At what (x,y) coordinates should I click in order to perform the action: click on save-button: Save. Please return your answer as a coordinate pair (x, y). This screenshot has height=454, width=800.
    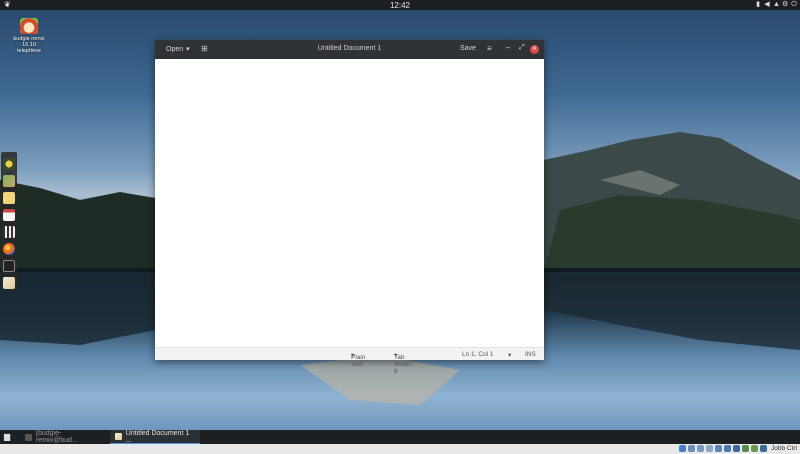
    Looking at the image, I should click on (468, 48).